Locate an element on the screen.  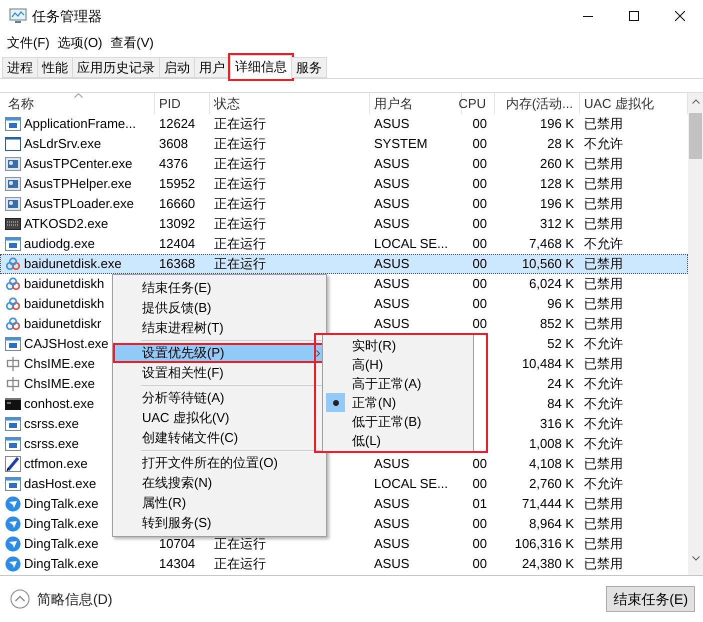
memory-cell-text: 852 K is located at coordinates (557, 324).